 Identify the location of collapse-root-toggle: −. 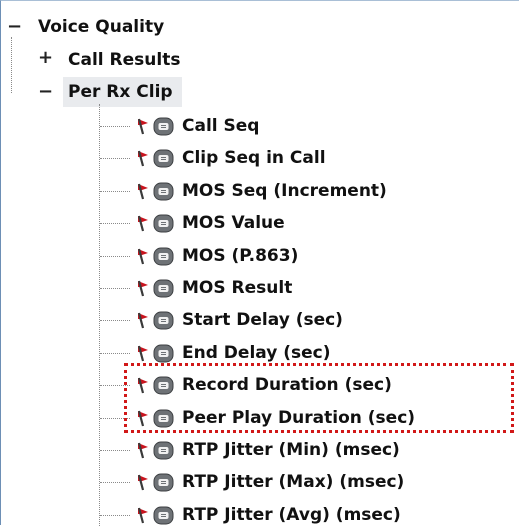
(14, 27).